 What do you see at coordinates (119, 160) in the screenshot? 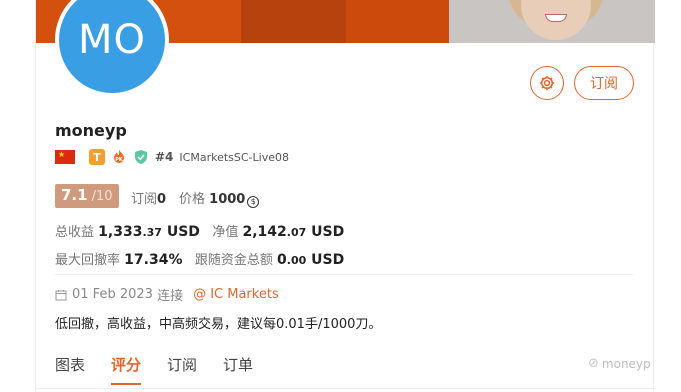
I see `pk-badge-text: PK` at bounding box center [119, 160].